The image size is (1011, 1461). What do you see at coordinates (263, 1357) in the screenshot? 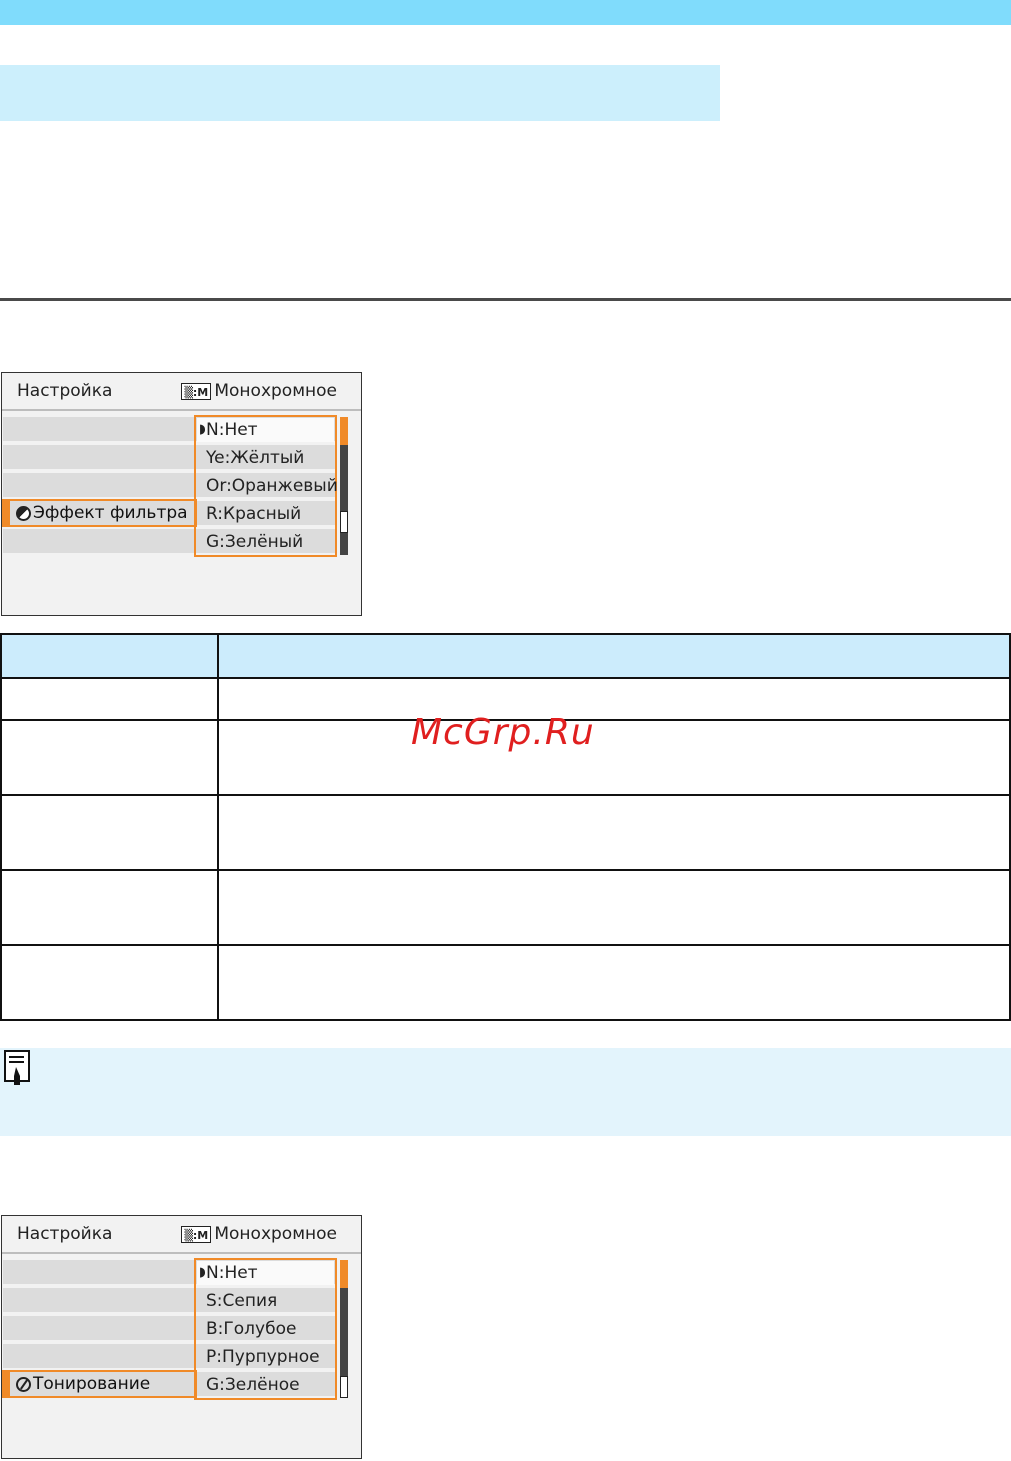
I see `option-purple: P:Пурпурное` at bounding box center [263, 1357].